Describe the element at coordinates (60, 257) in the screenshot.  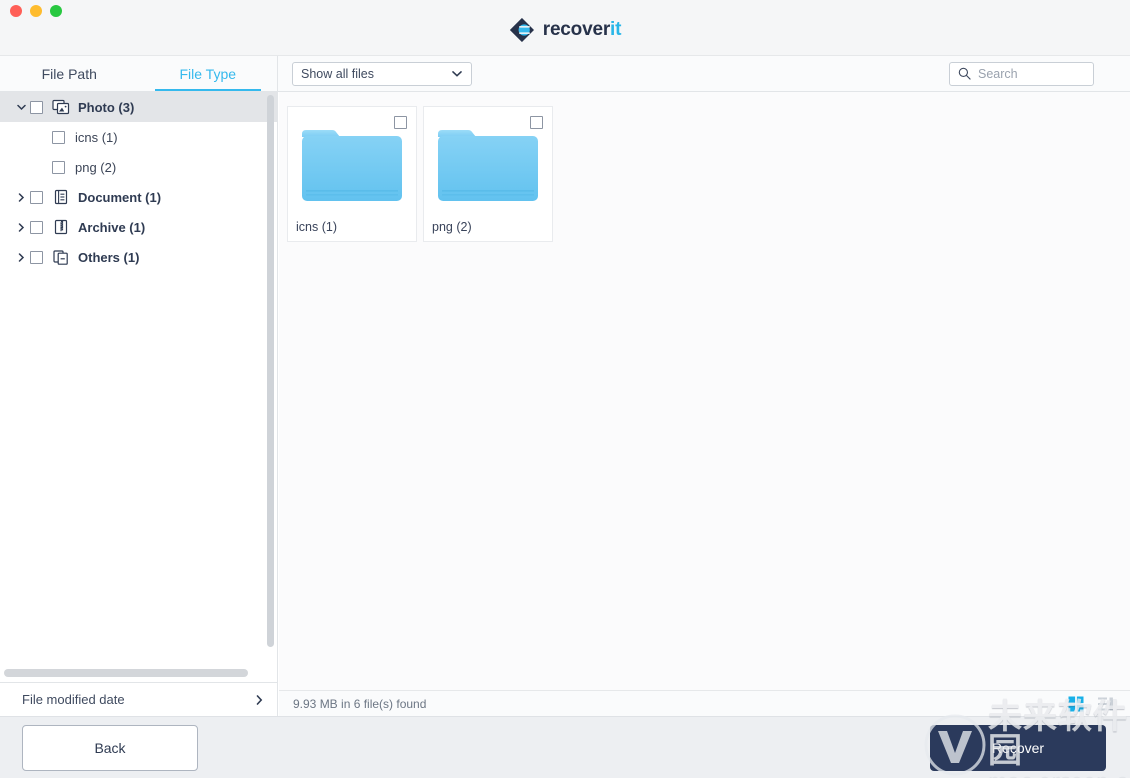
I see `others-icon` at that location.